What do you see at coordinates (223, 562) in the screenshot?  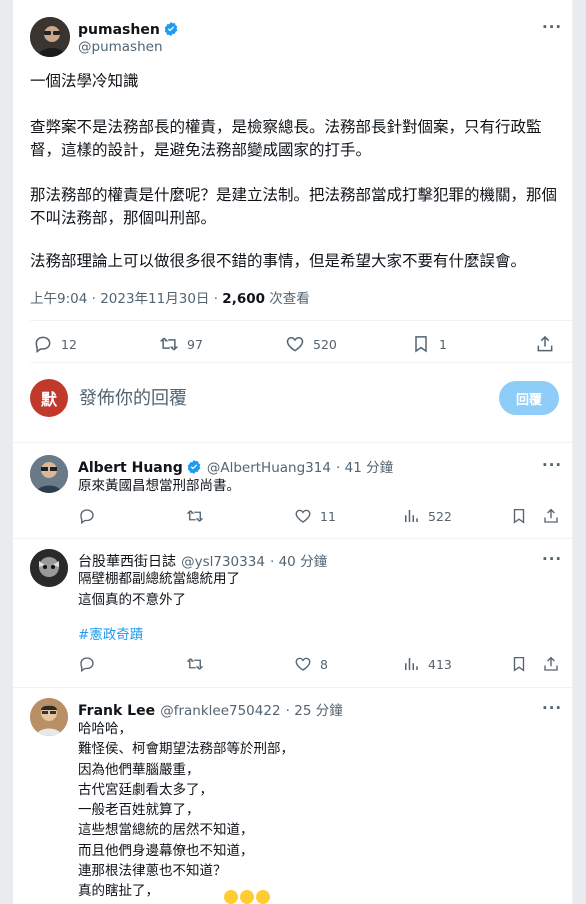 I see `comment-author-handle: @ysl730334` at bounding box center [223, 562].